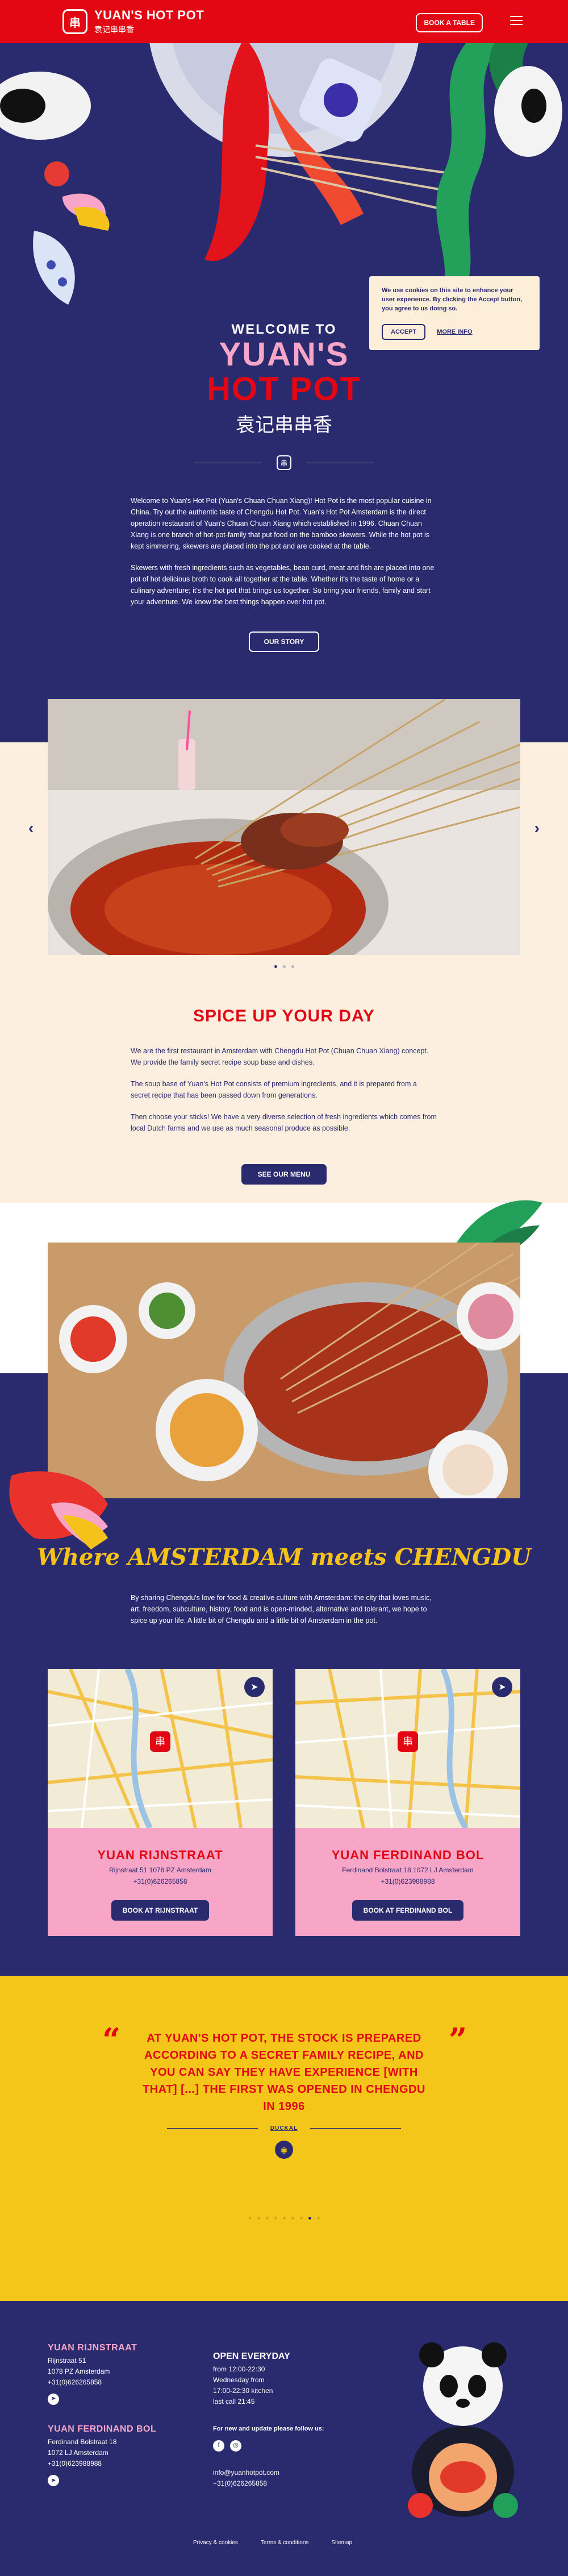  Describe the element at coordinates (516, 20) in the screenshot. I see `hamburger-menu-icon` at that location.